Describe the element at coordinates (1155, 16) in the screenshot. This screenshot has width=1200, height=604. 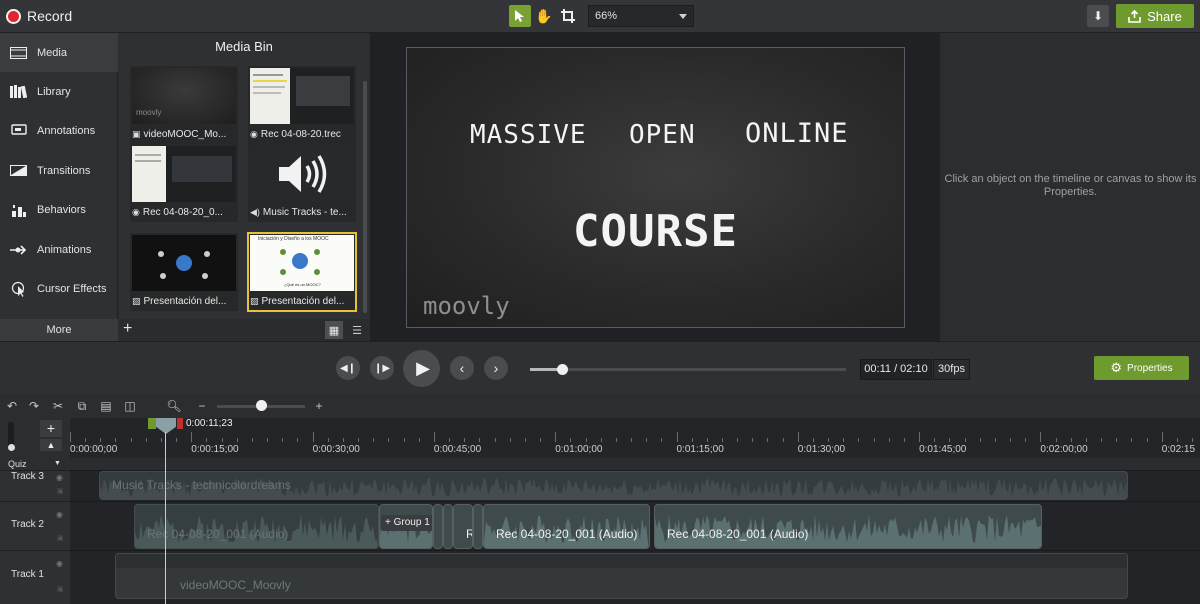
I see `share-button: Share` at that location.